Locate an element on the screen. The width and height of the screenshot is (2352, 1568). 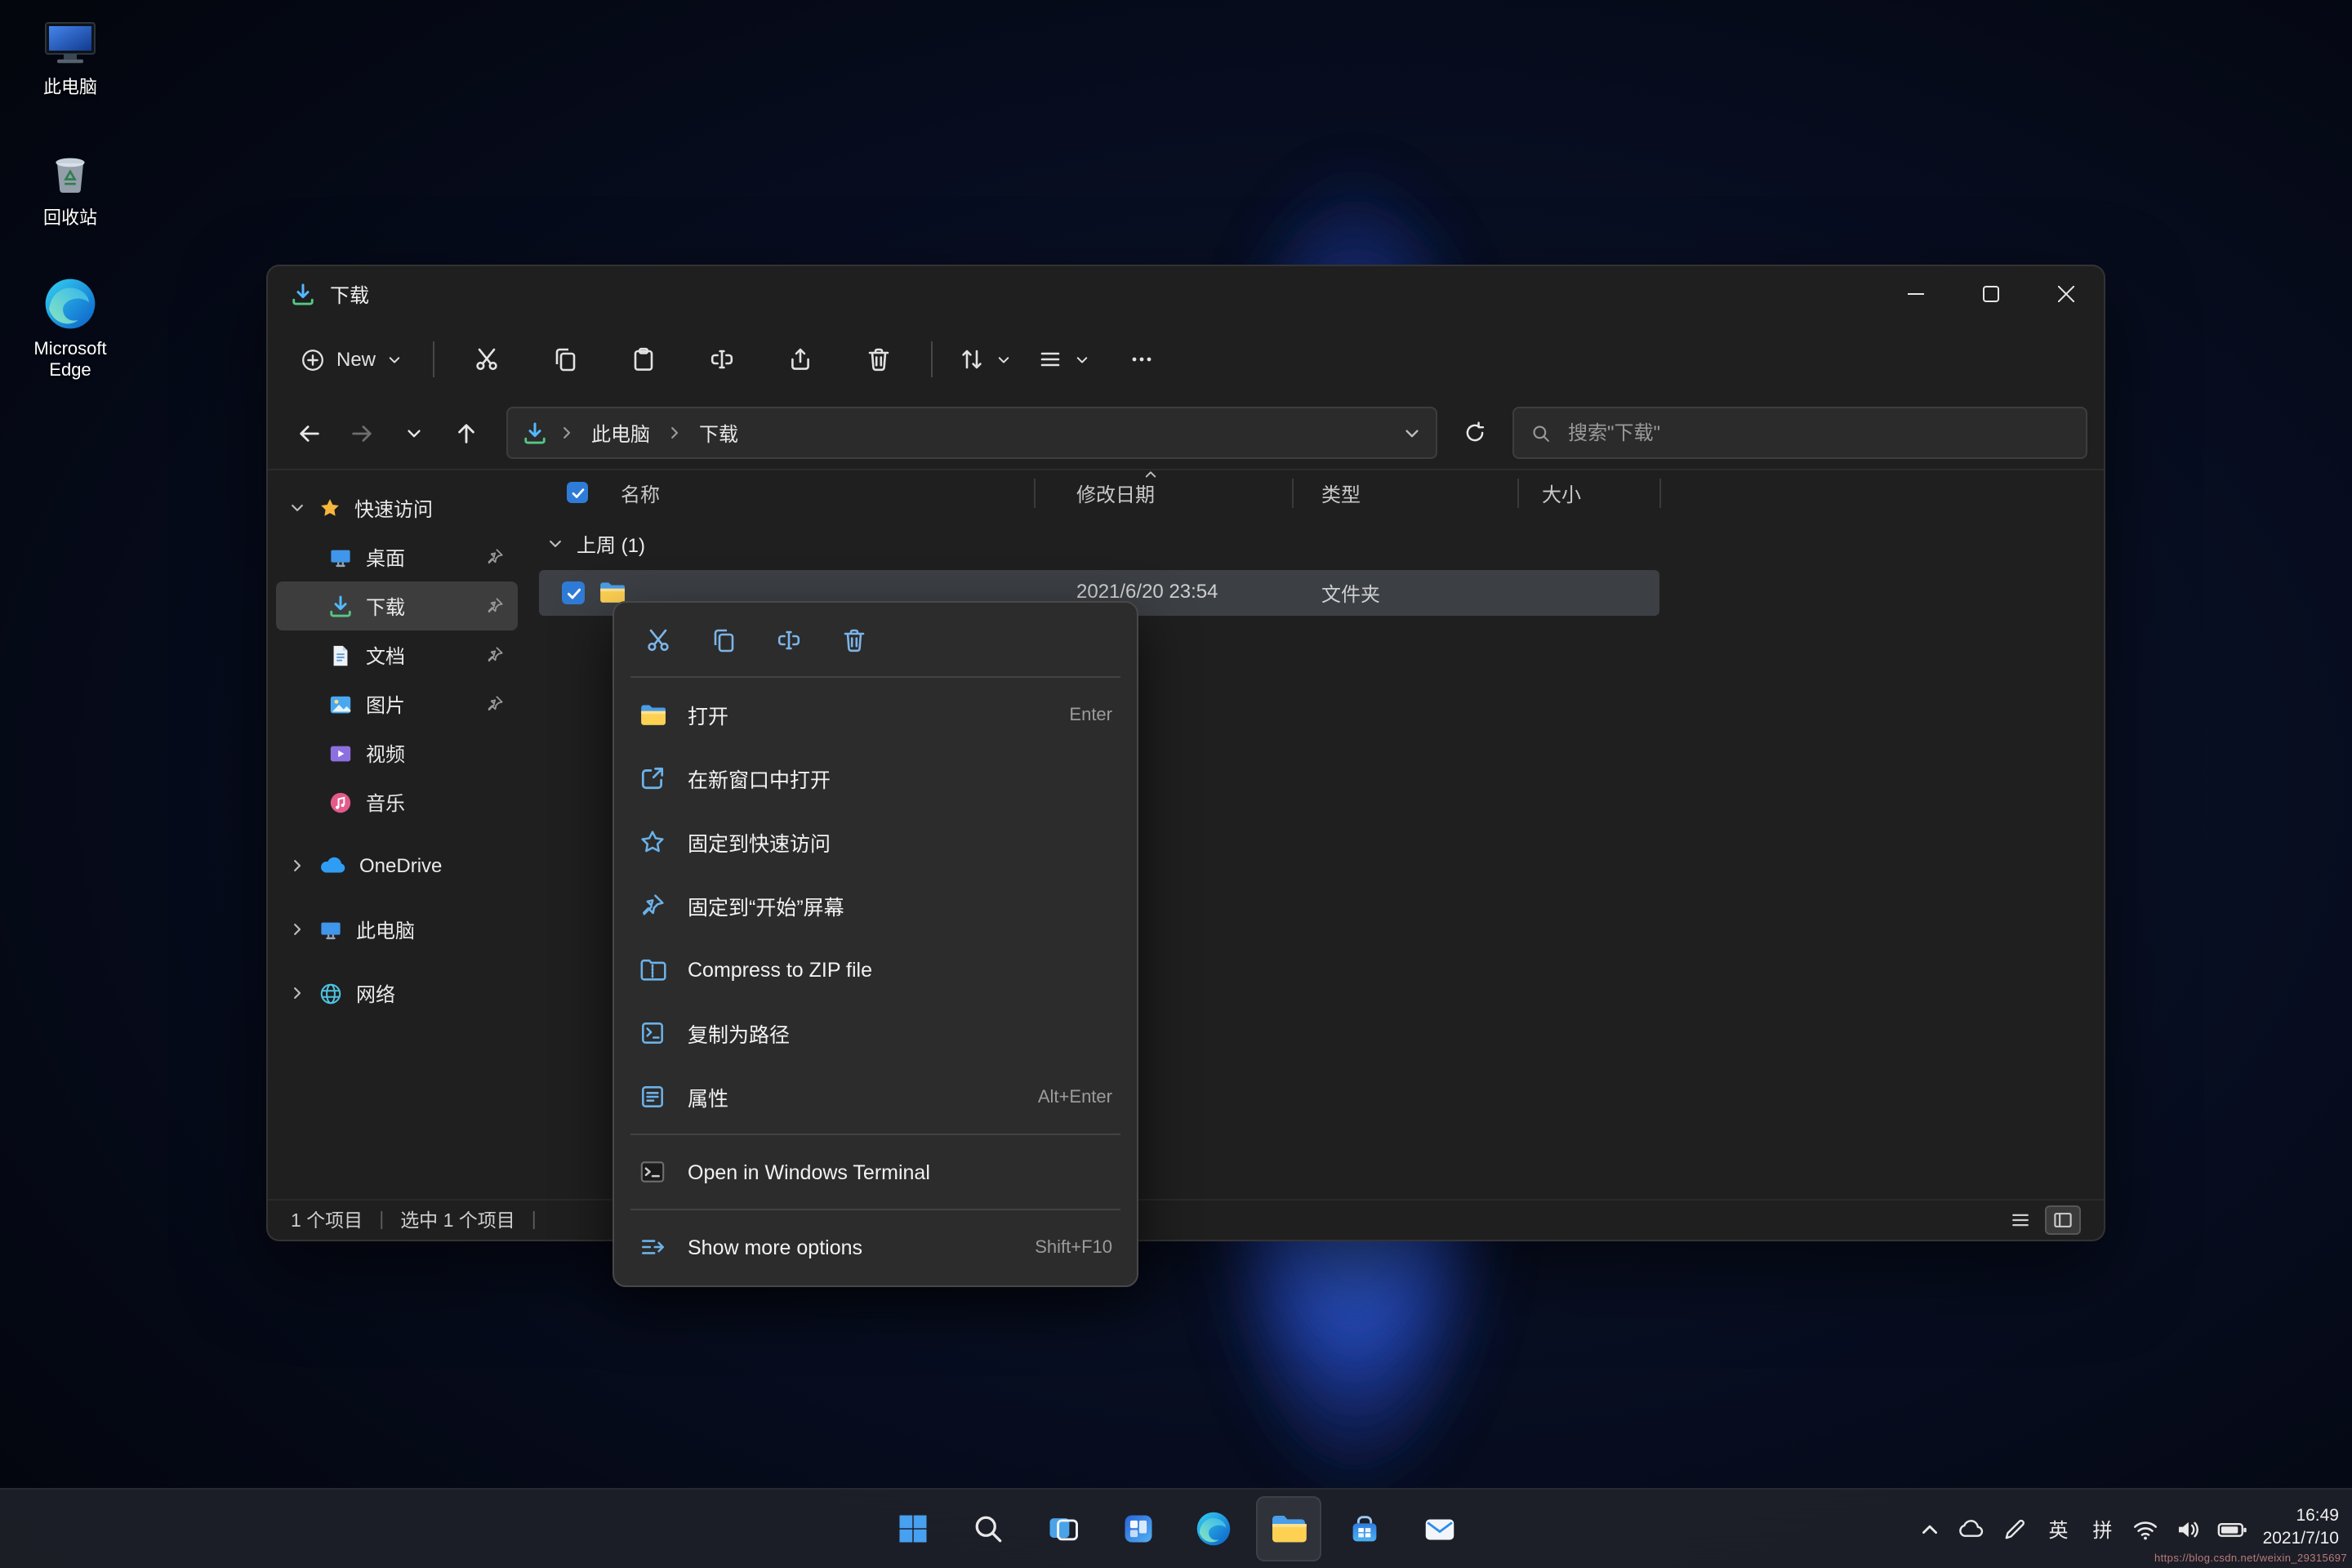
trash-icon is located at coordinates (854, 640).